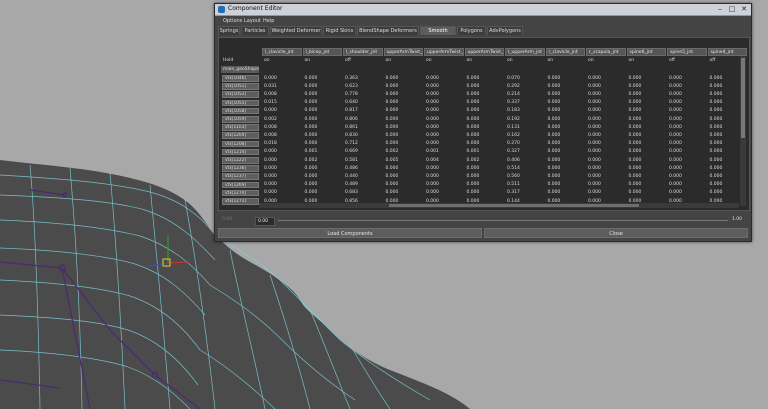 This screenshot has width=768, height=409. I want to click on tab-3: Rigid Skins, so click(339, 30).